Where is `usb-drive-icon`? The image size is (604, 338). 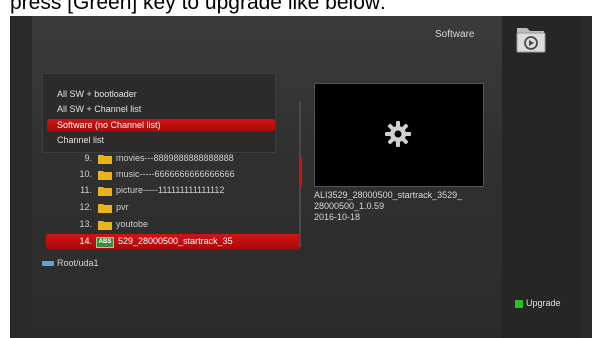
usb-drive-icon is located at coordinates (48, 264).